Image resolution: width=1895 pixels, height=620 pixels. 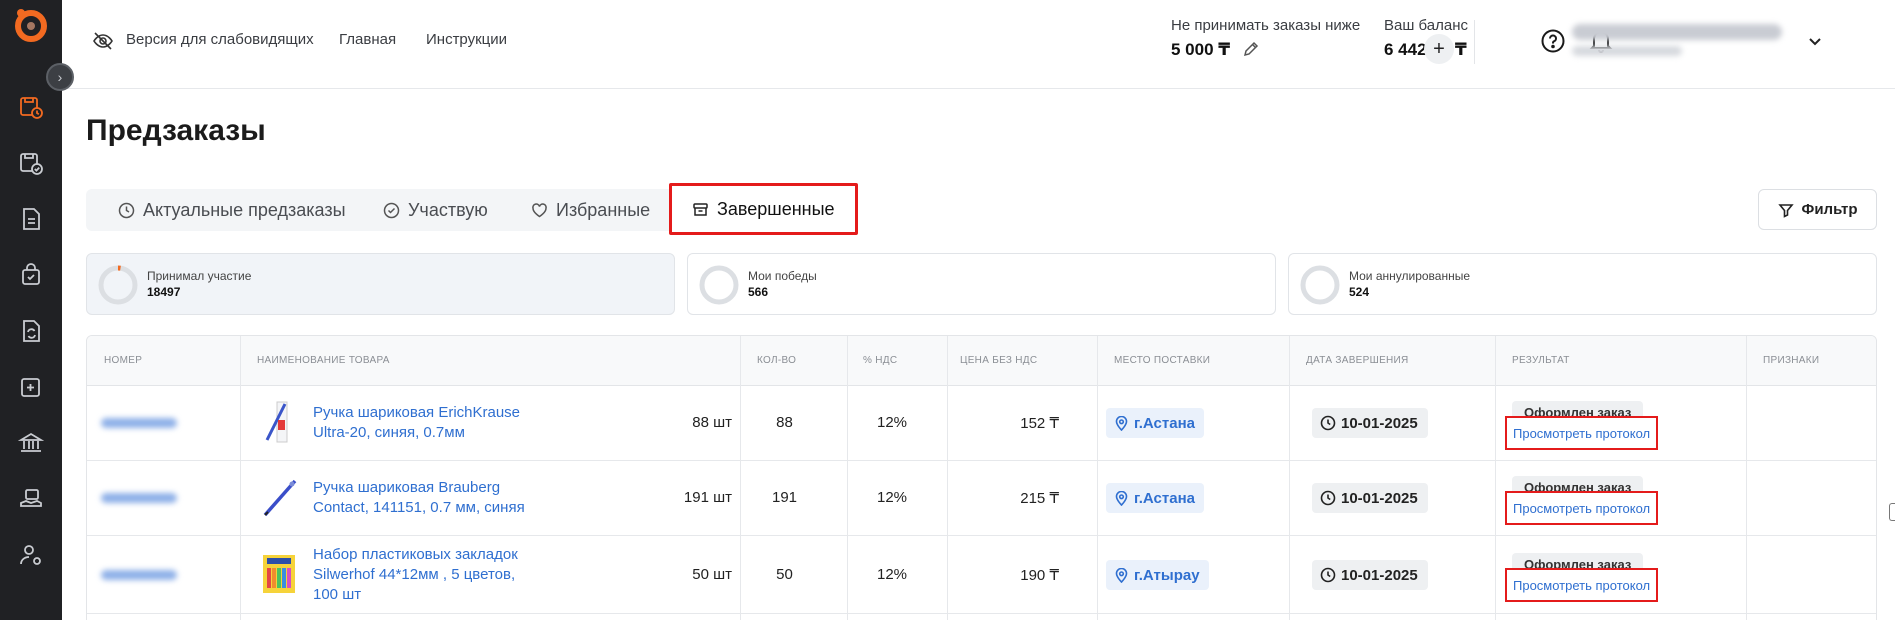 I want to click on logo-icon, so click(x=30, y=24).